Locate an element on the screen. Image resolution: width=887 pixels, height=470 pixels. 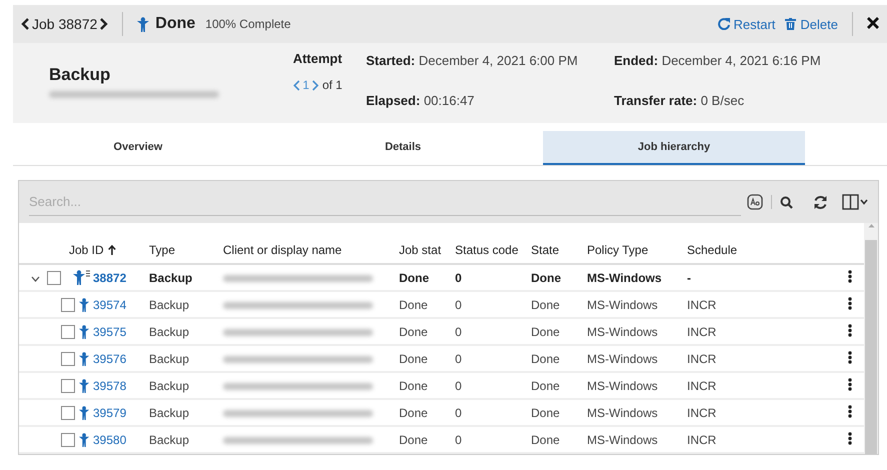
job-id-link: 39580 is located at coordinates (121, 439).